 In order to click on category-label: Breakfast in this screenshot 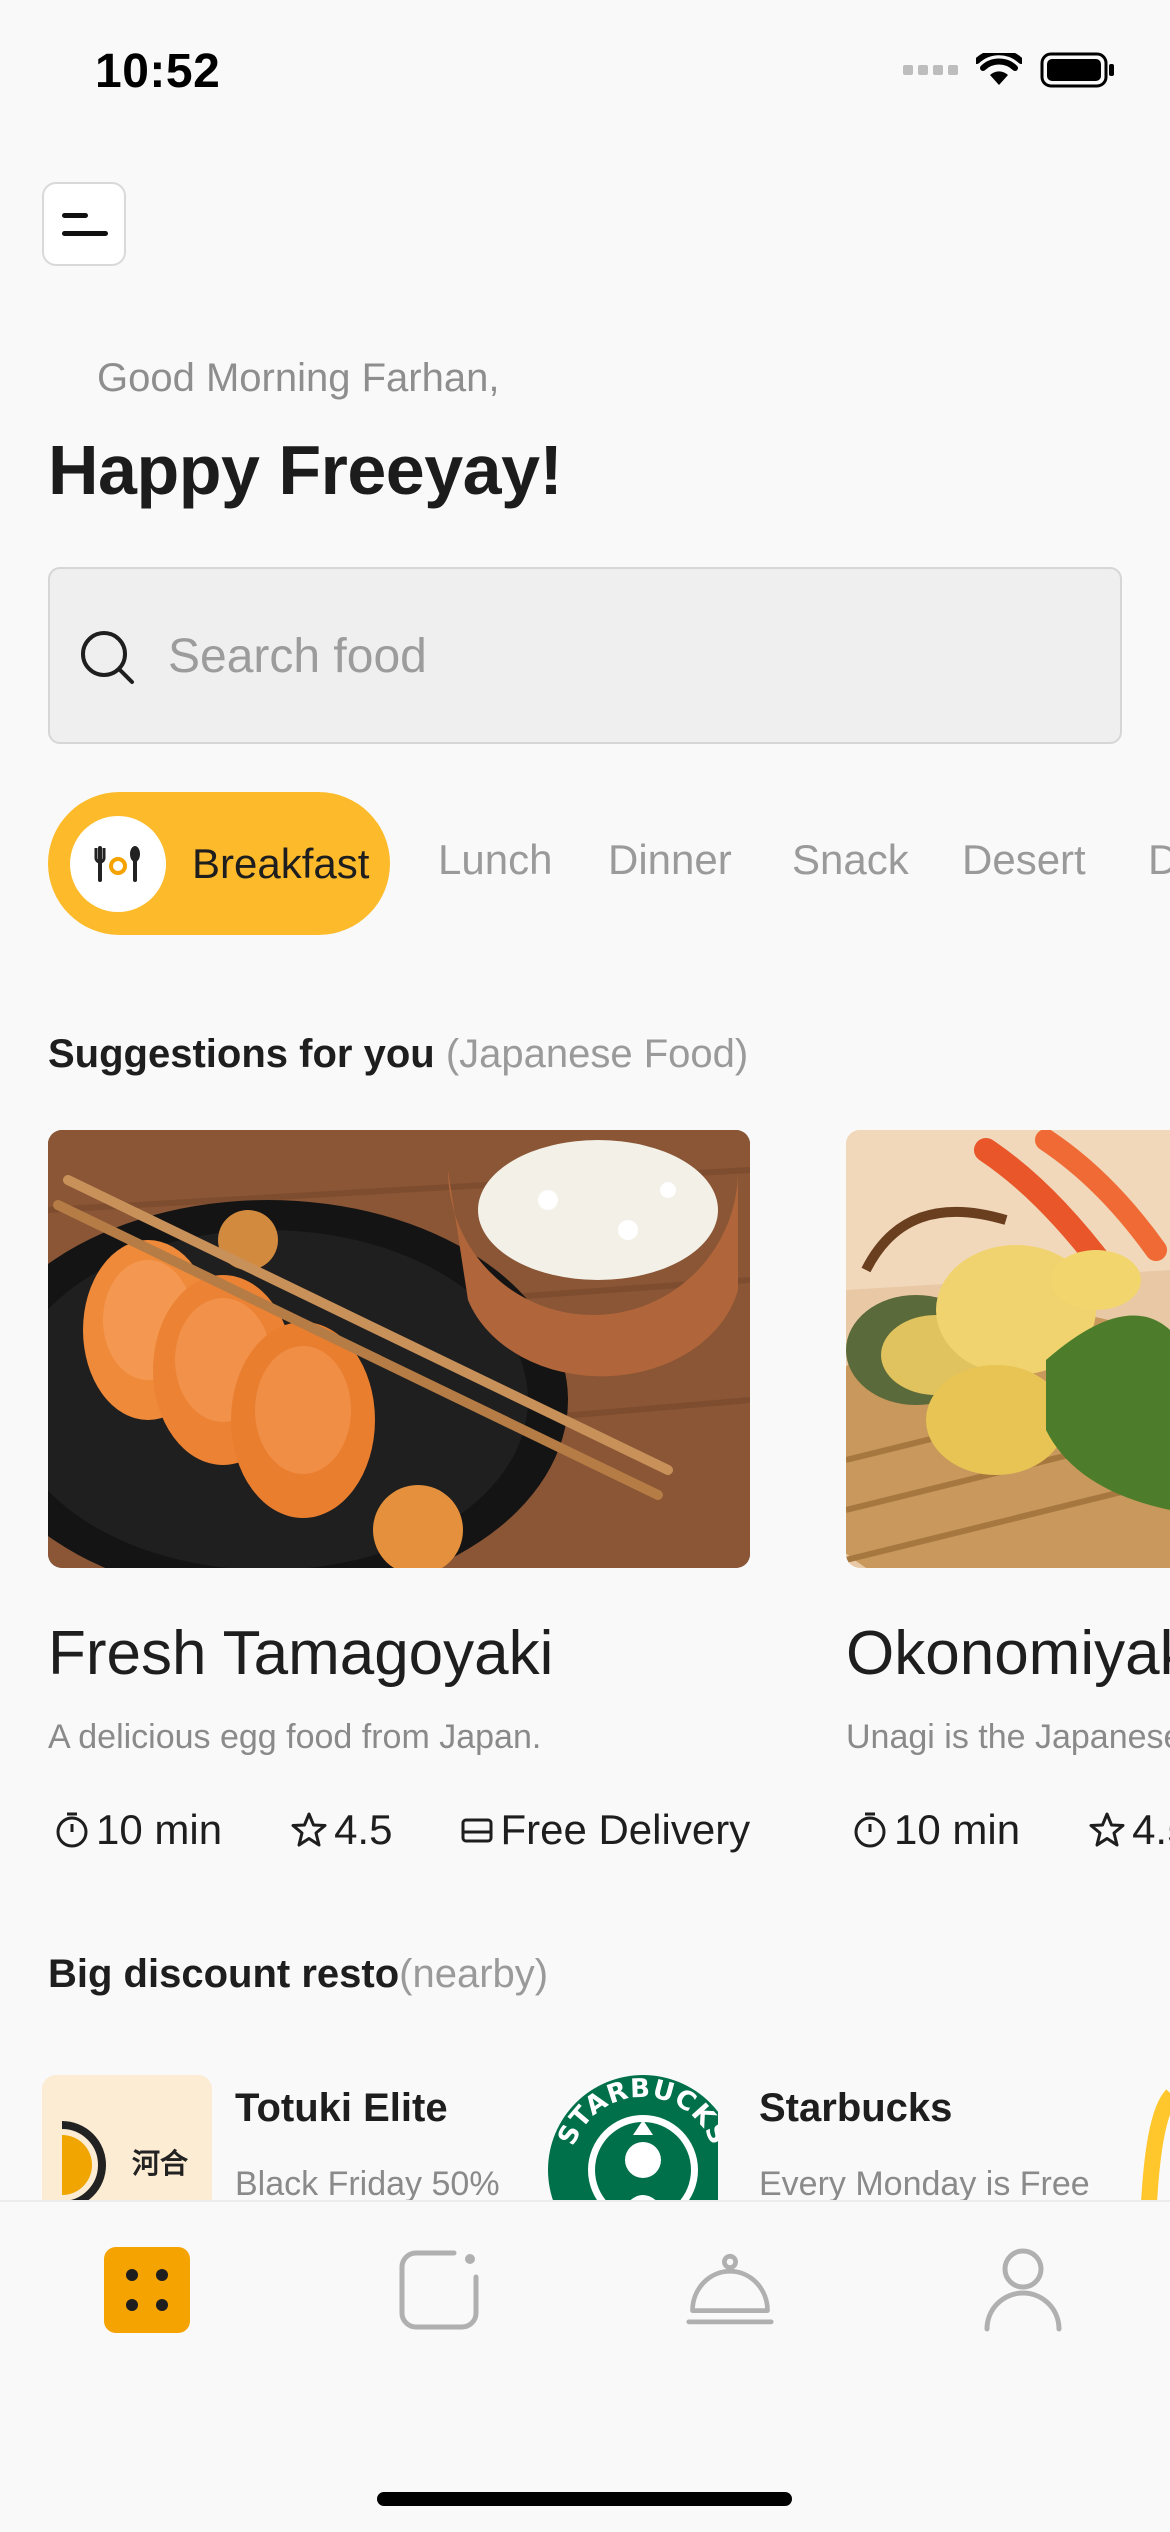, I will do `click(281, 863)`.